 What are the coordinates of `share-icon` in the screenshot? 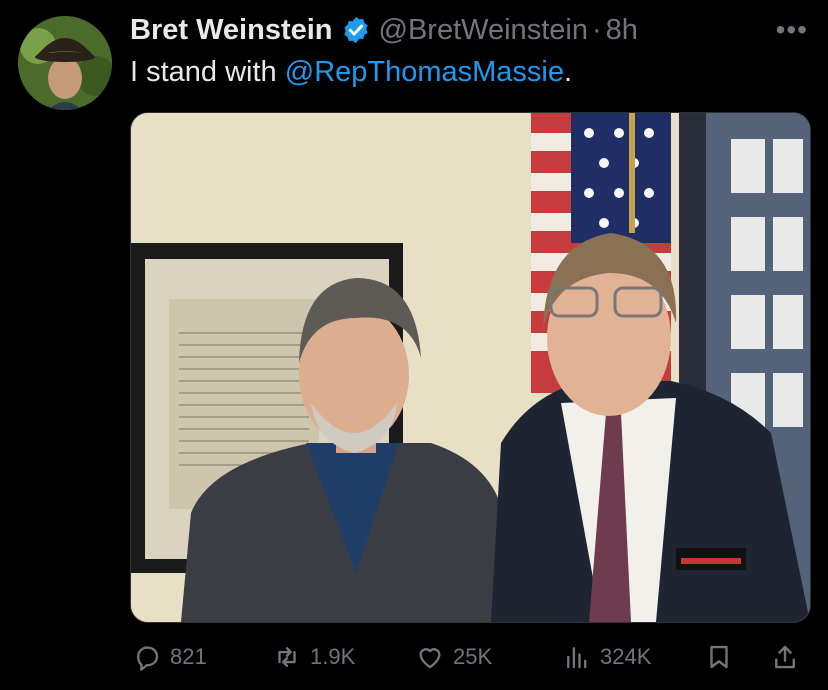 It's located at (789, 657).